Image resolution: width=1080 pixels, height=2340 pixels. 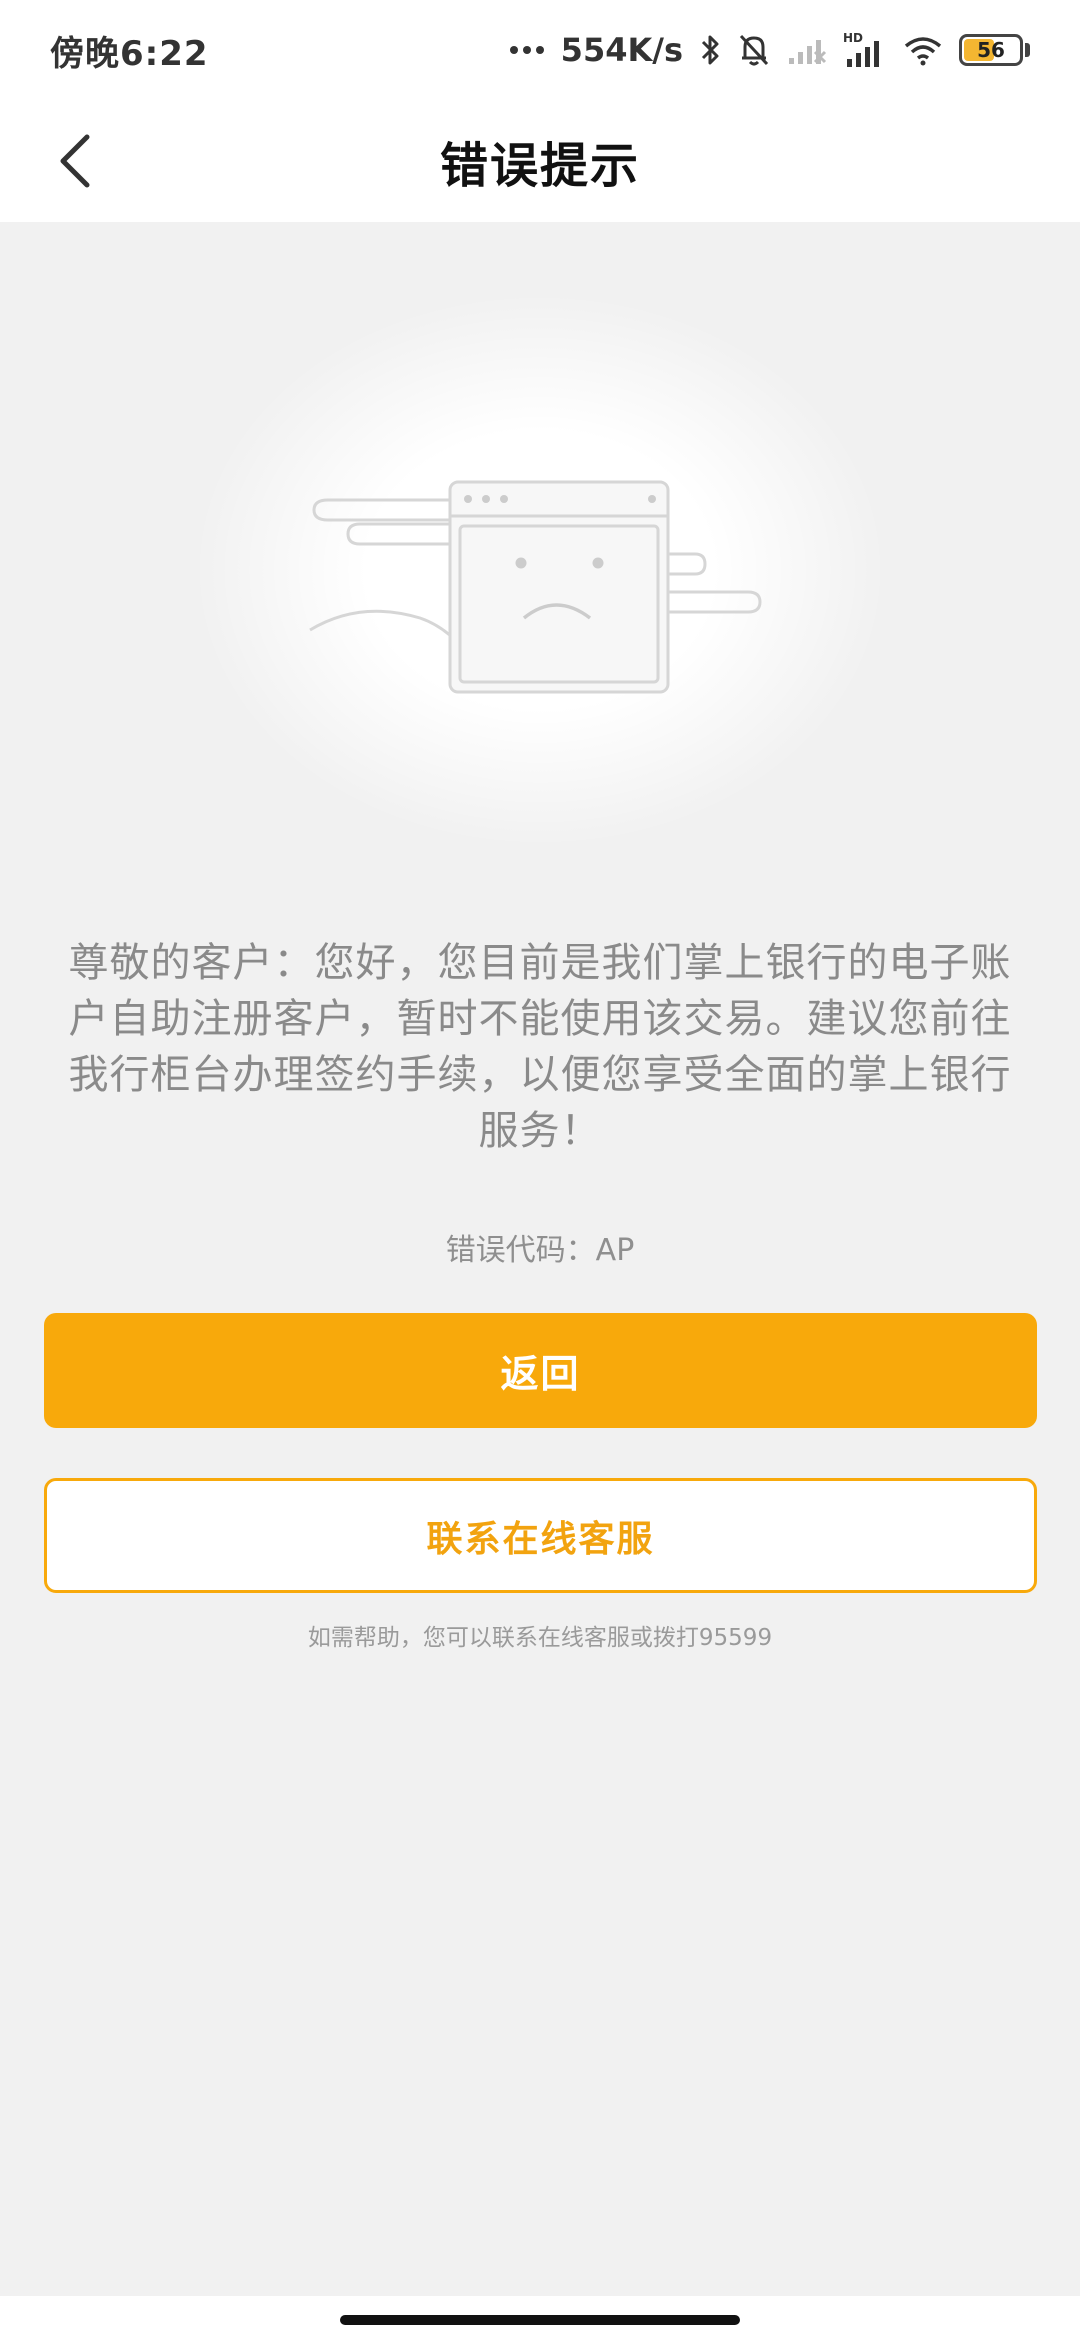 I want to click on page-title: 错误提示, so click(x=539, y=166).